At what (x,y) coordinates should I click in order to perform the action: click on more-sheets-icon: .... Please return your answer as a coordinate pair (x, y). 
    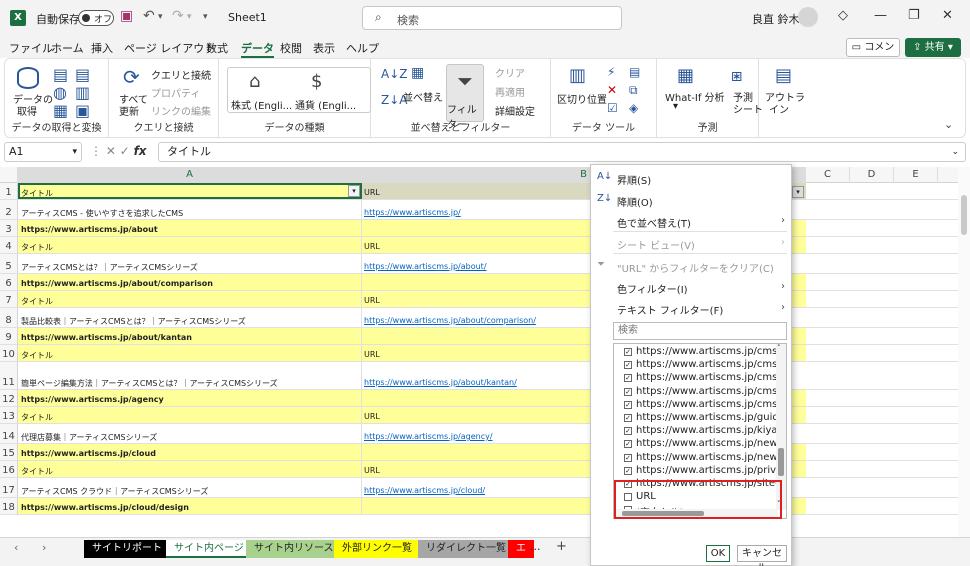
    Looking at the image, I should click on (535, 546).